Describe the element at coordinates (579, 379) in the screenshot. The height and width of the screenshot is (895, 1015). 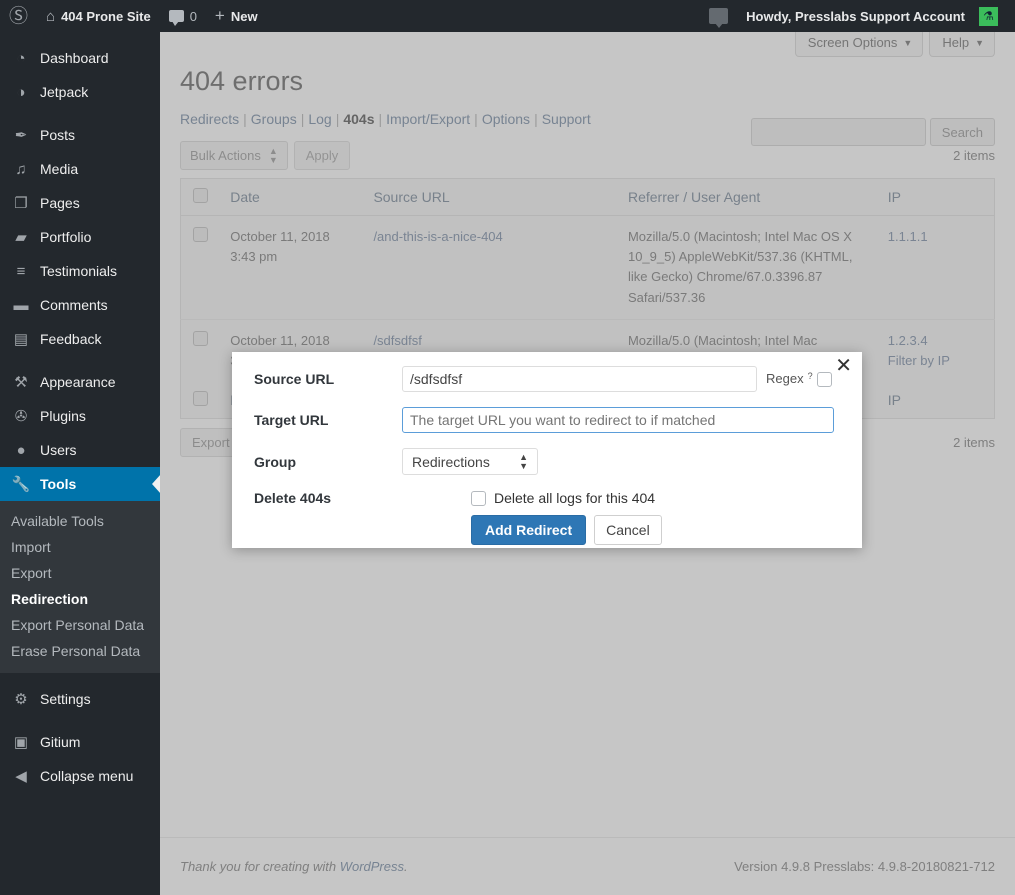
I see `source-url-input` at that location.